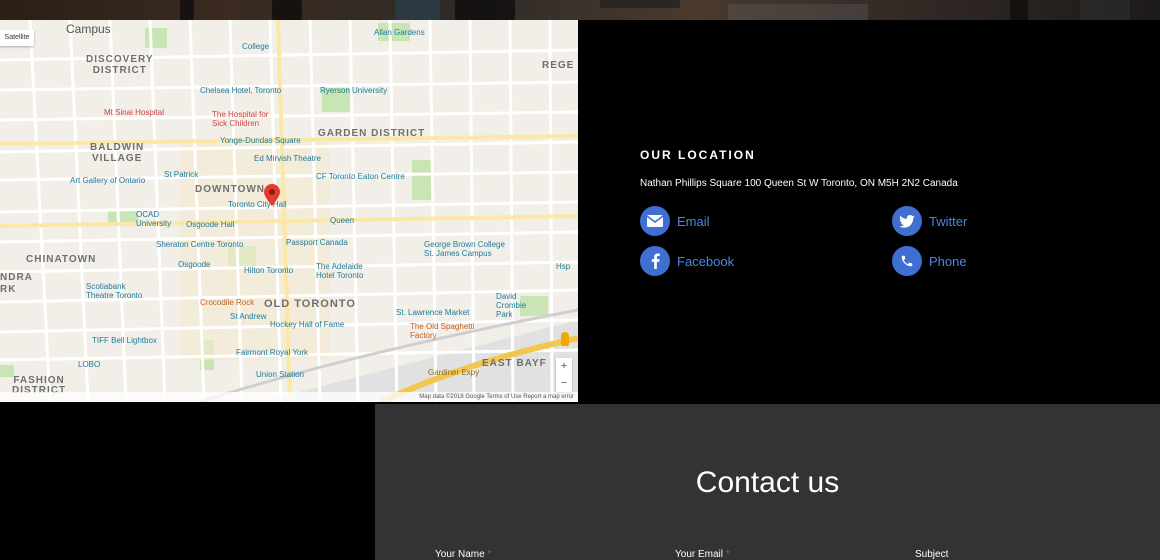 The height and width of the screenshot is (560, 1160). I want to click on map-road-gardiner: Gardiner Expy, so click(454, 372).